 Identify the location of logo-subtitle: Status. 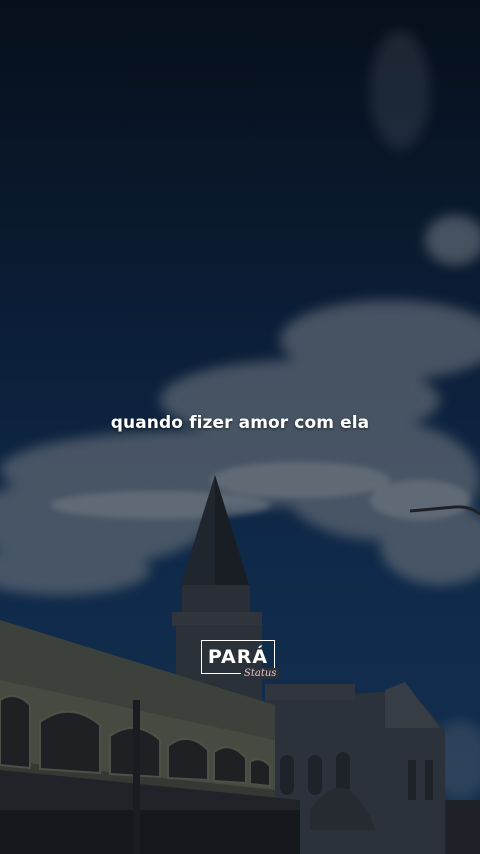
(260, 673).